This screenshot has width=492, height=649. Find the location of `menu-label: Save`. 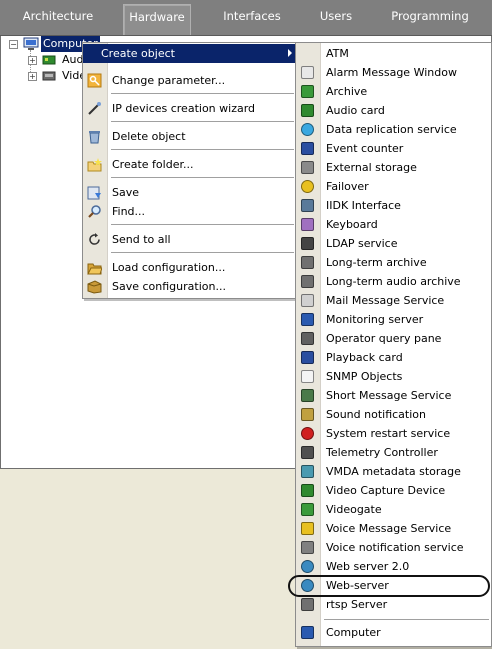

menu-label: Save is located at coordinates (126, 192).